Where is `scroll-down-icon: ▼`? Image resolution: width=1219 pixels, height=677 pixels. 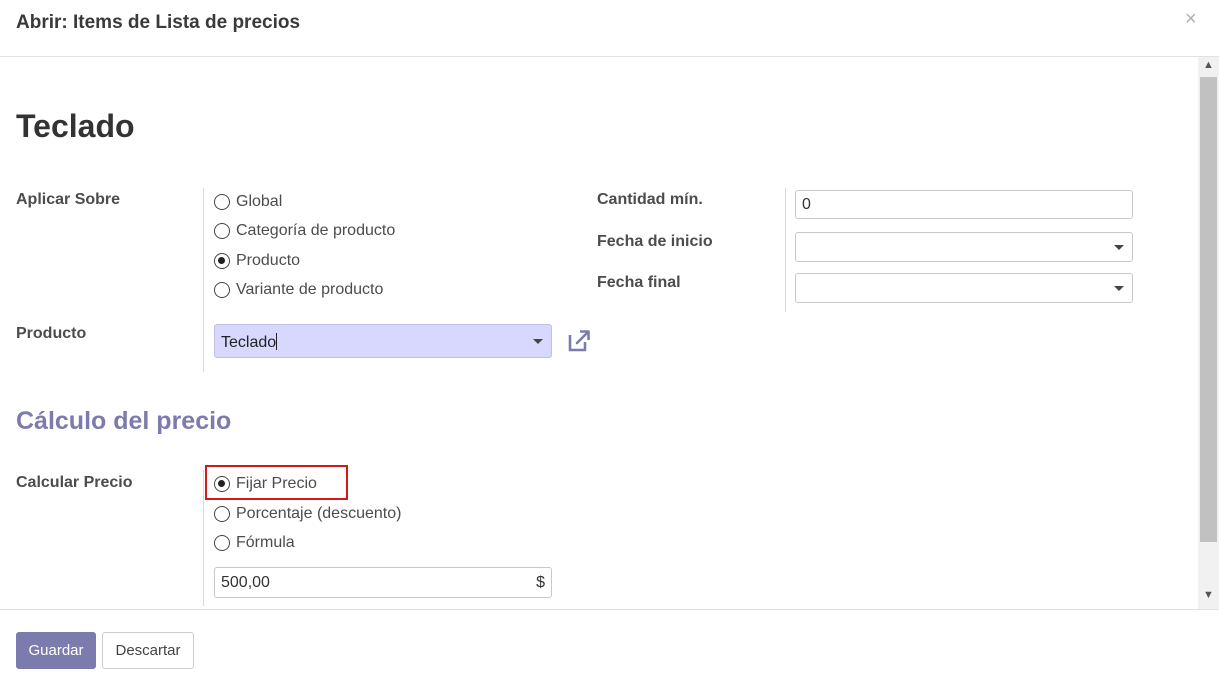
scroll-down-icon: ▼ is located at coordinates (1208, 595).